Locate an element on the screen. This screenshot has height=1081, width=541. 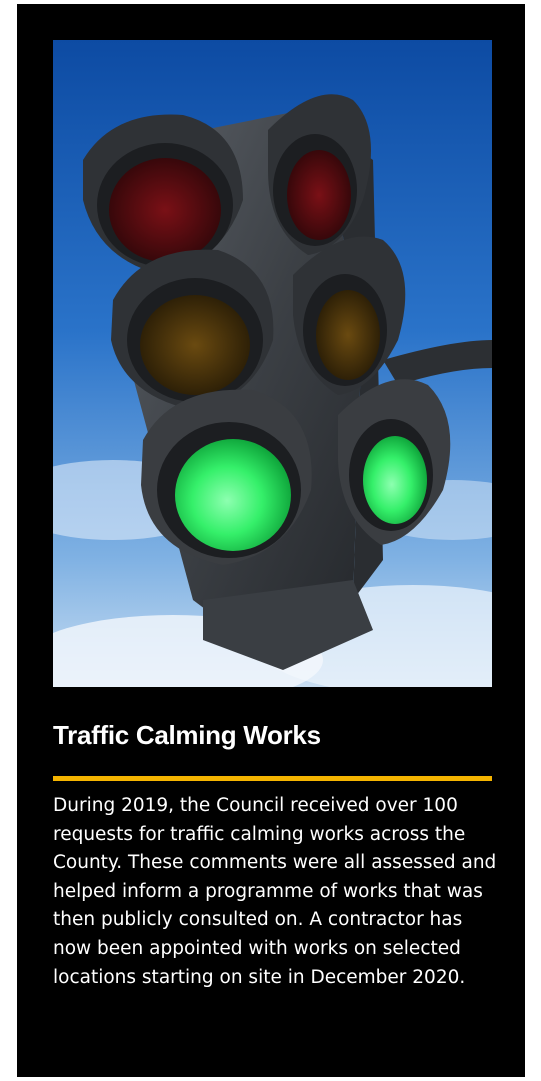
accent-divider is located at coordinates (272, 778).